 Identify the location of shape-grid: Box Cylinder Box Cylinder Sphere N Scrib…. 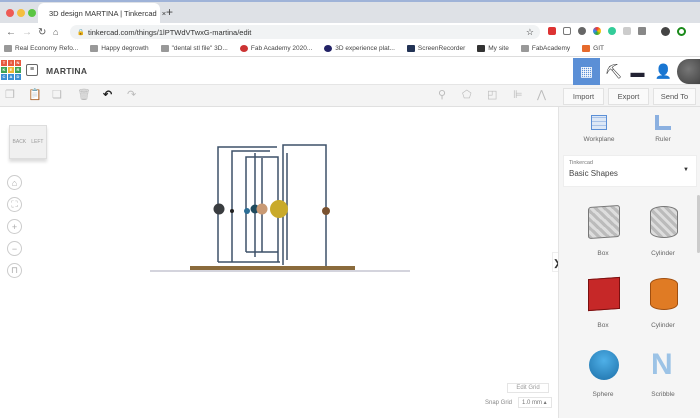
(628, 304).